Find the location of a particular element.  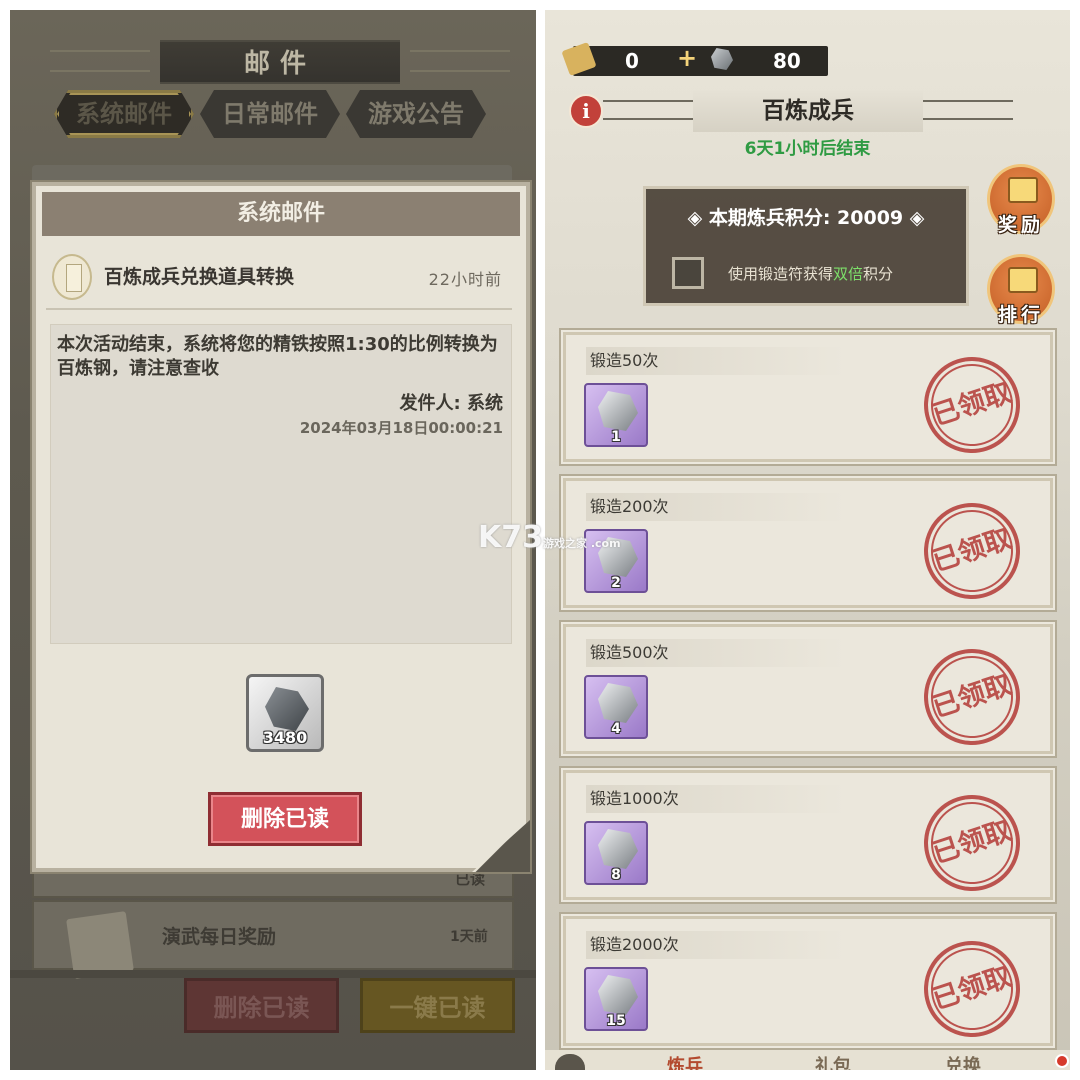

milestone-card: 锻造1000次 8 已领取 is located at coordinates (808, 837).